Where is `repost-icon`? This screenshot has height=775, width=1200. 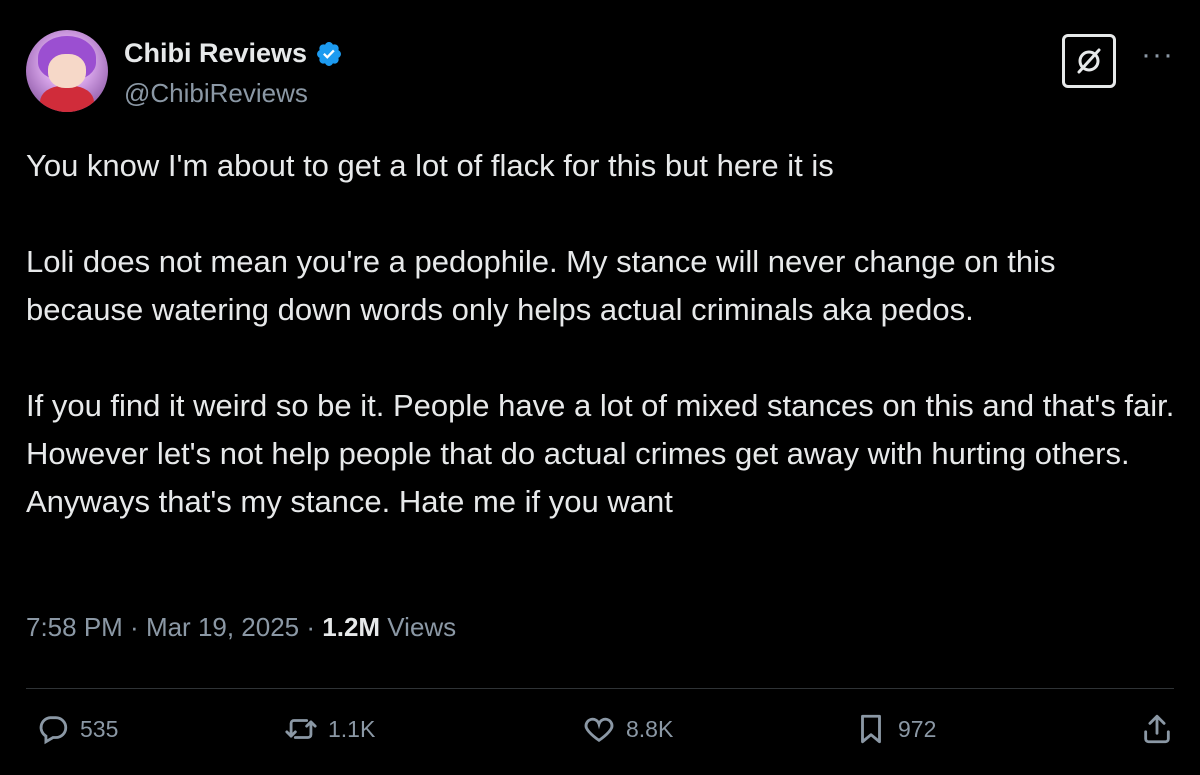
repost-icon is located at coordinates (301, 729).